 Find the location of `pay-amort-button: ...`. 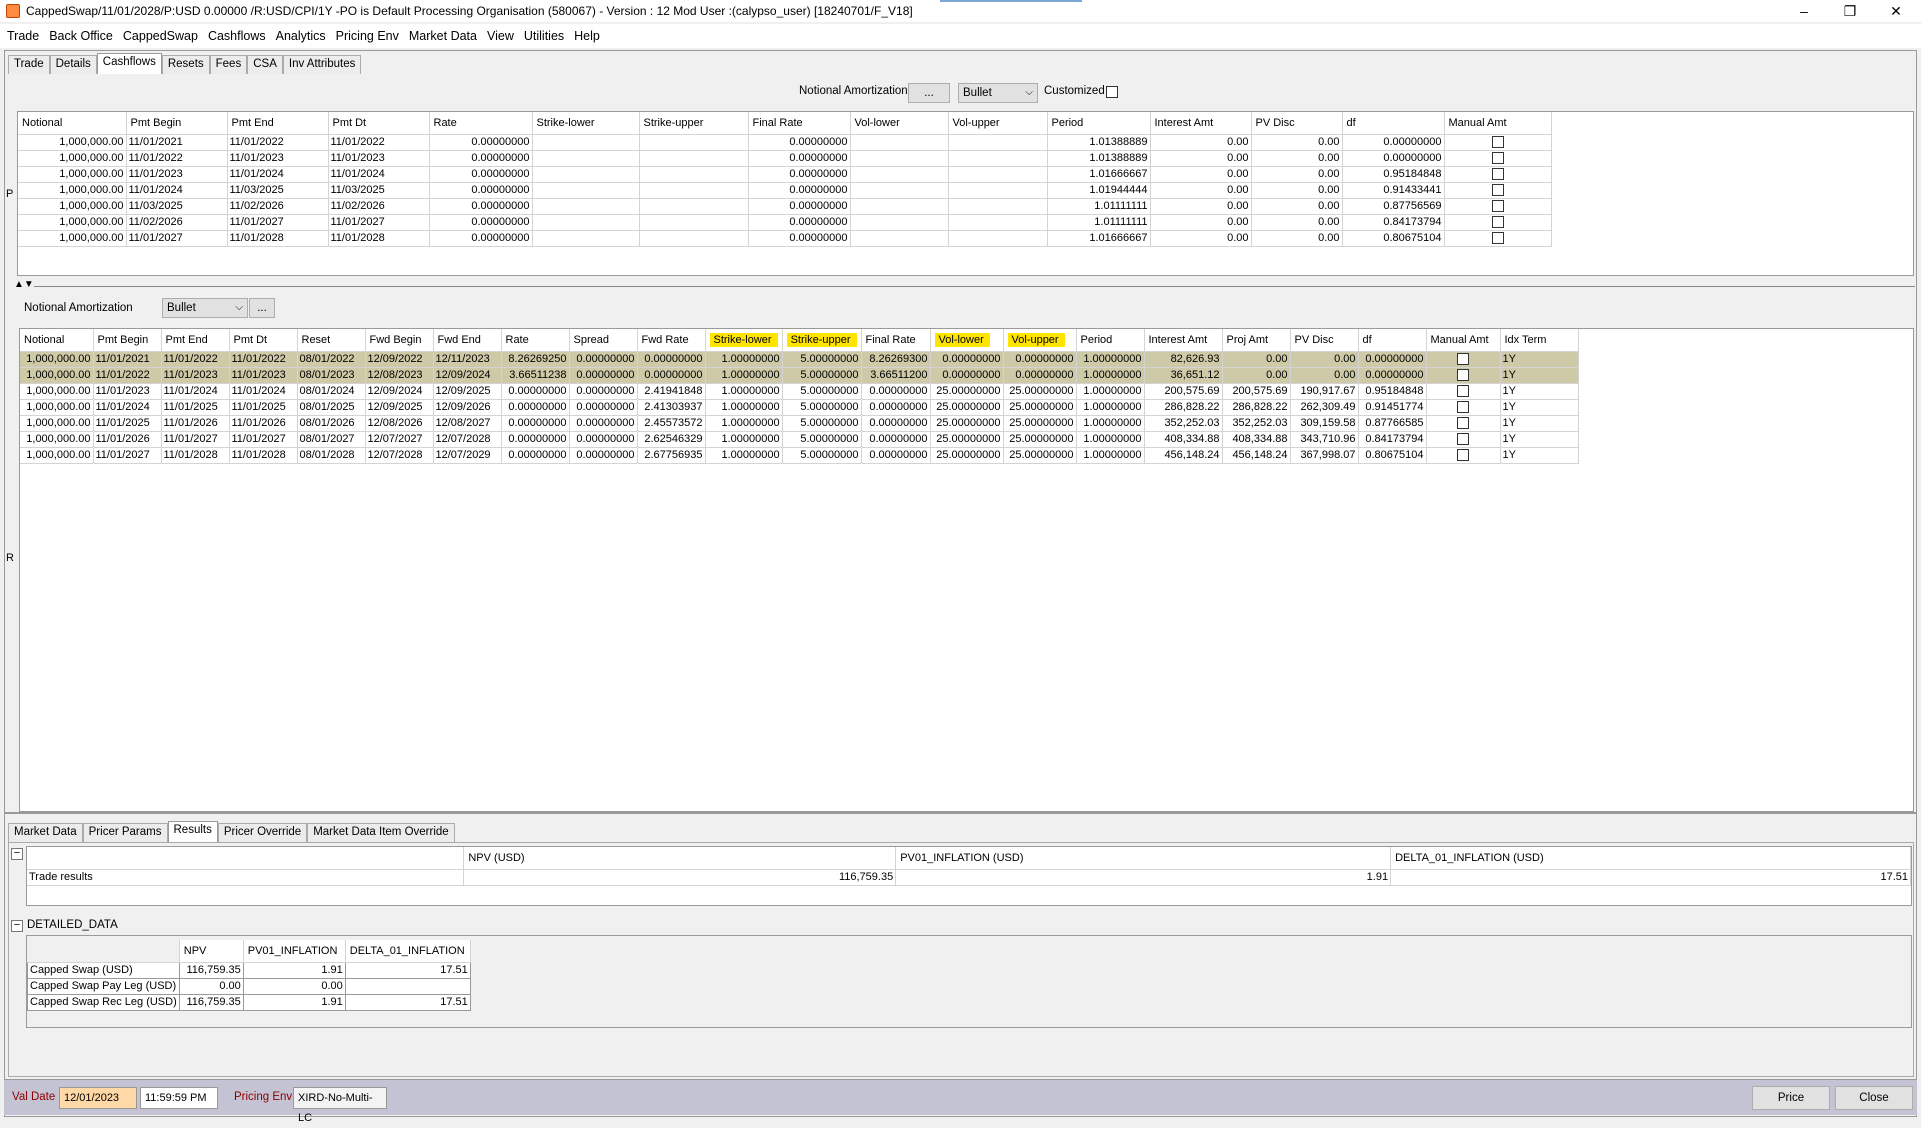

pay-amort-button: ... is located at coordinates (929, 93).